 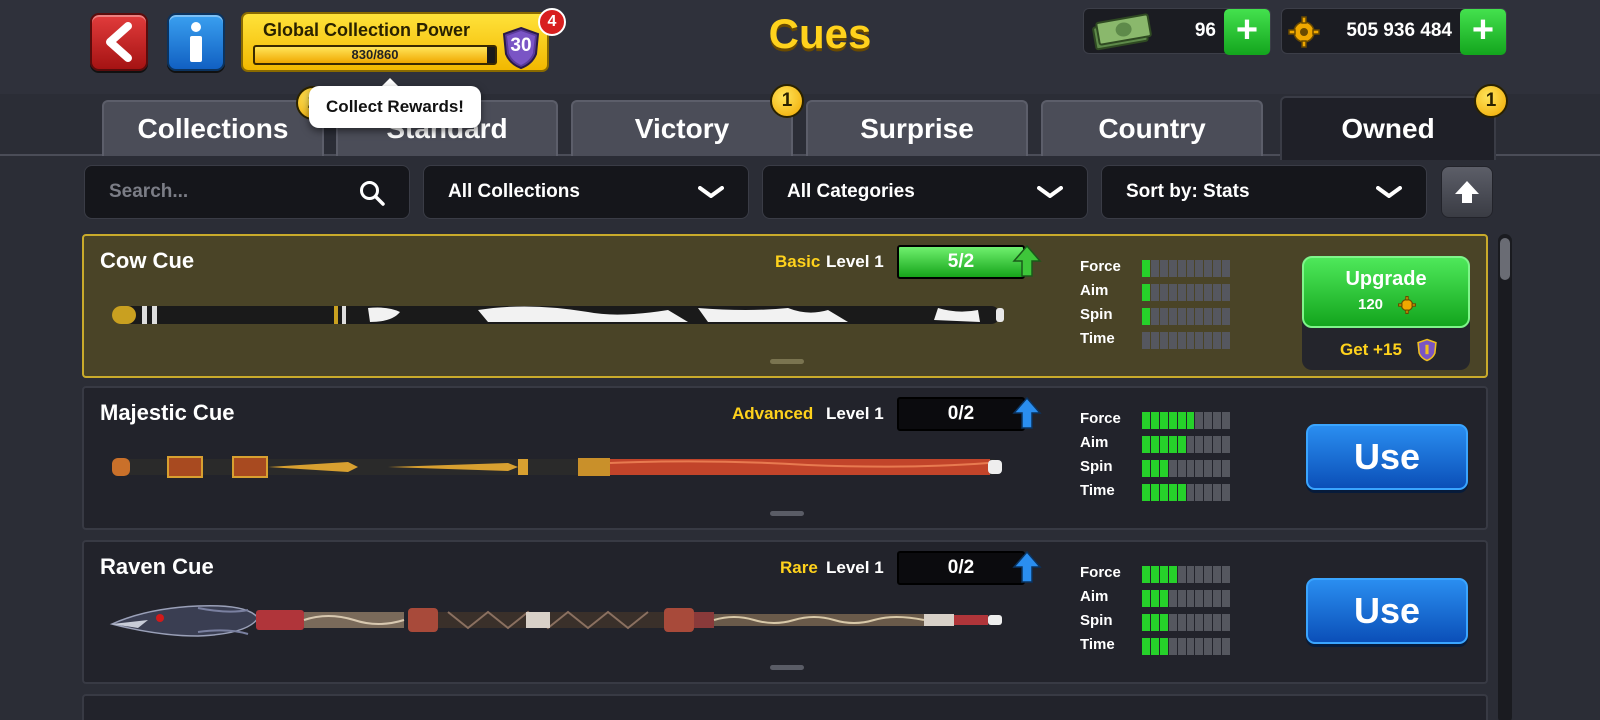 I want to click on tab-badge-victory: 1, so click(x=787, y=101).